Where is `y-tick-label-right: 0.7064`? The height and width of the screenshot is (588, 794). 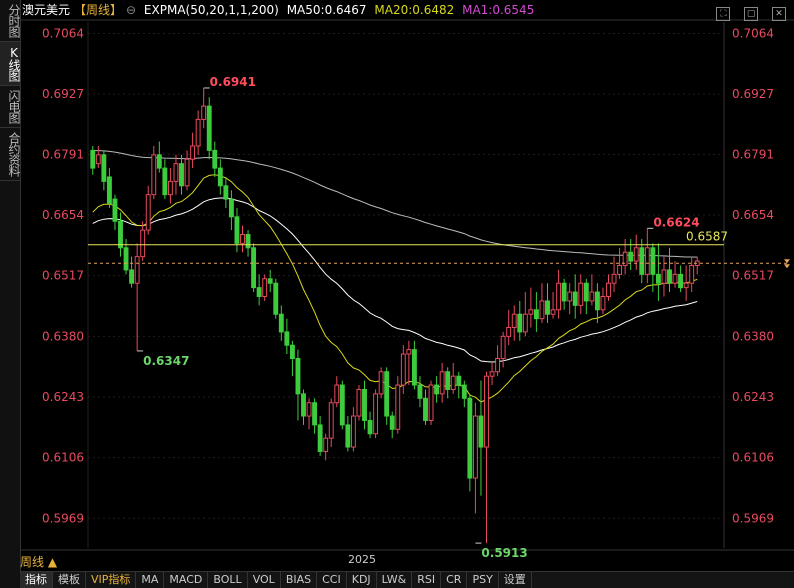 y-tick-label-right: 0.7064 is located at coordinates (753, 34).